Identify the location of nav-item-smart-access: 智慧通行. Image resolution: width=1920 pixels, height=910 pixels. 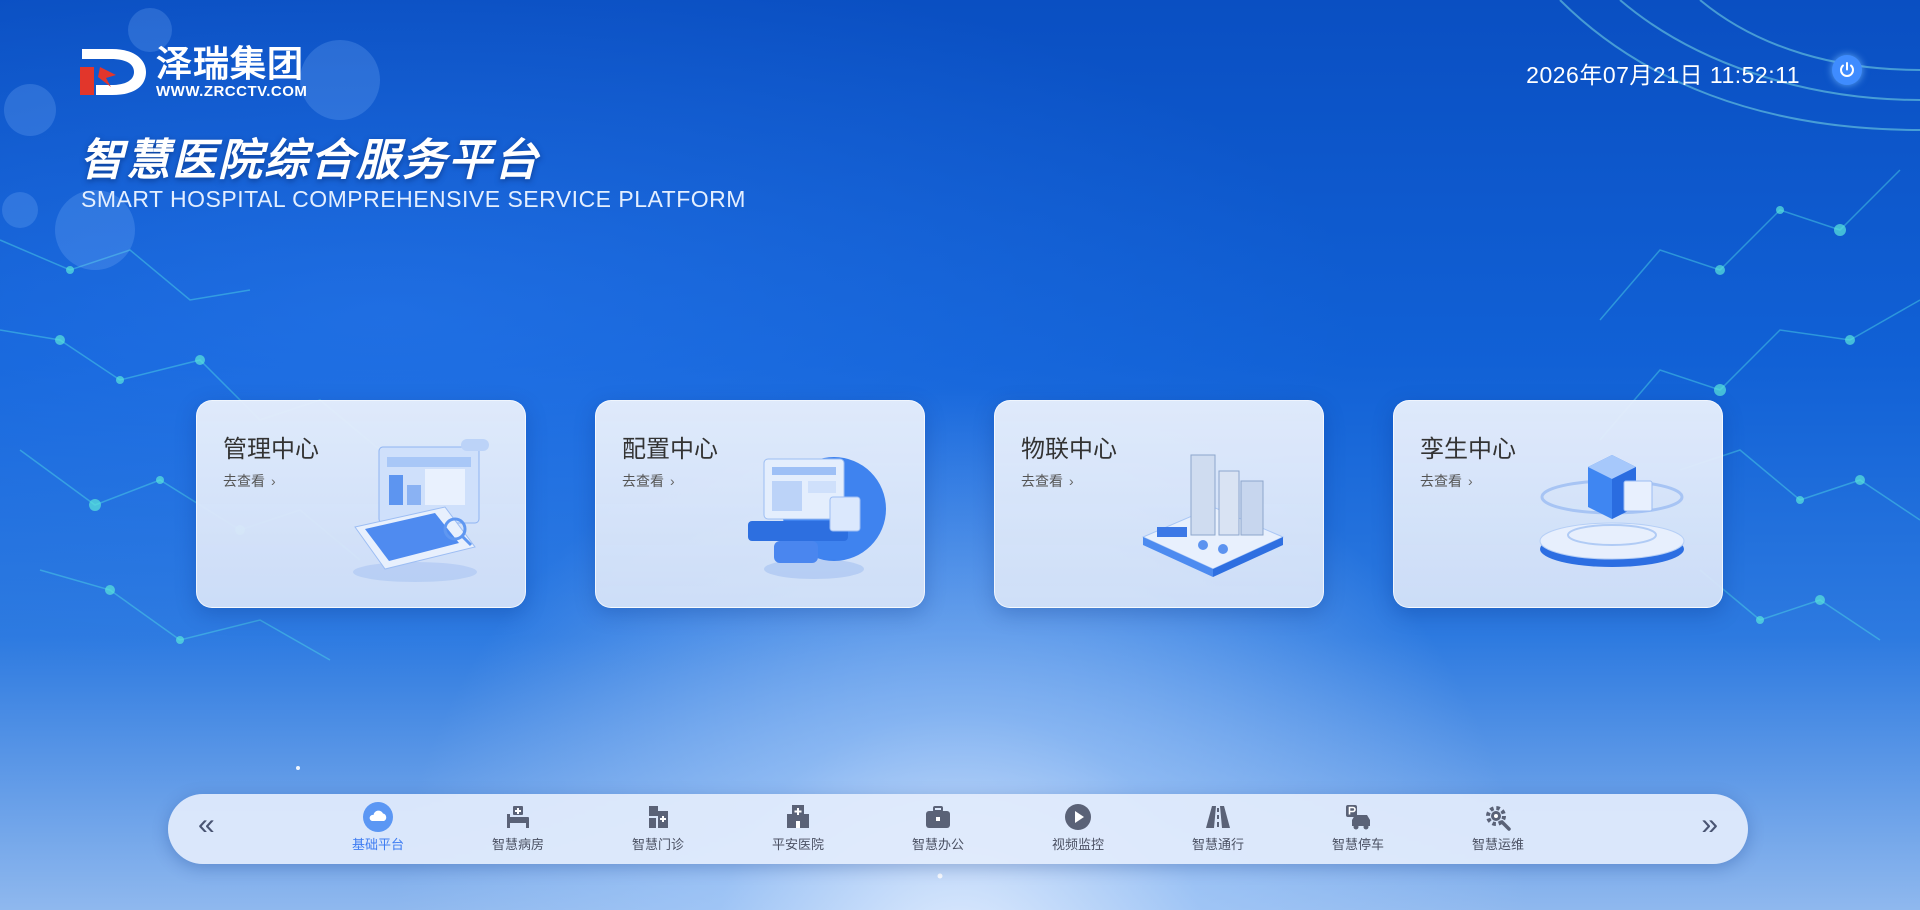
(1218, 830).